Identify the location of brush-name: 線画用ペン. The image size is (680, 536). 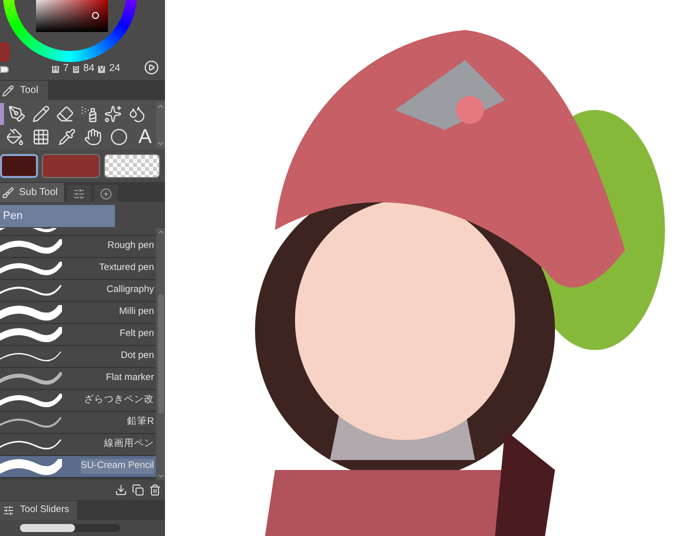
(129, 444).